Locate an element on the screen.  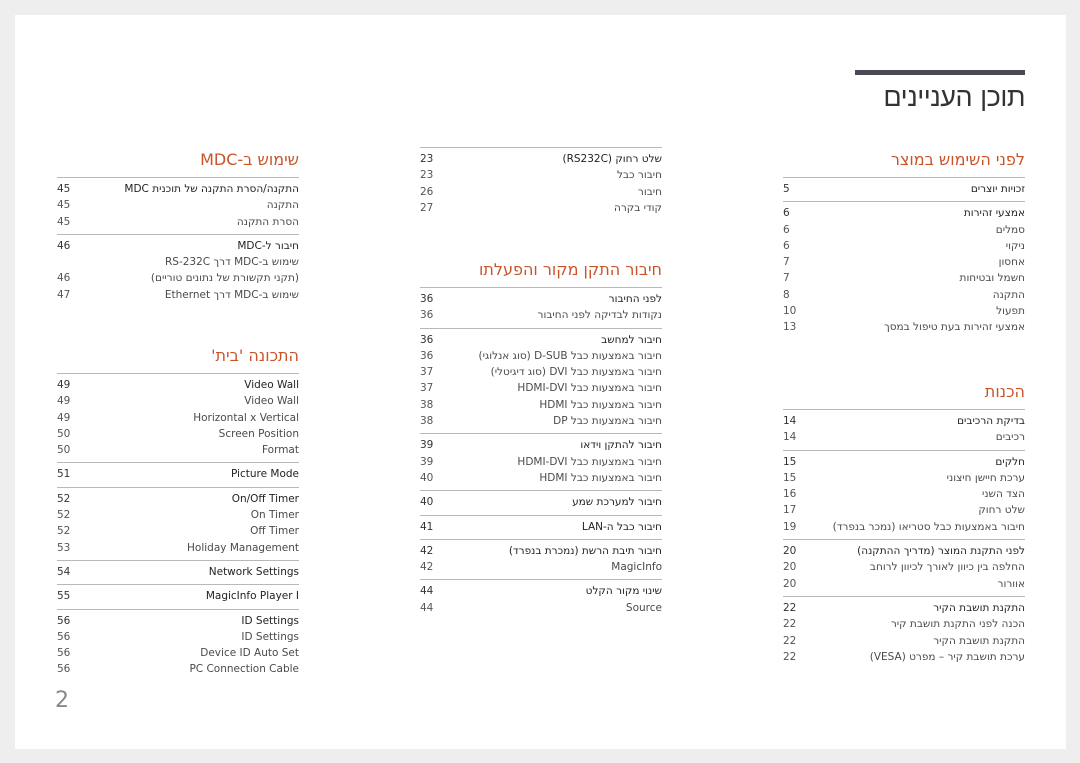
toc-entry: חיבור באמצעות כבל HDMI-DVI 37 is located at coordinates (541, 388).